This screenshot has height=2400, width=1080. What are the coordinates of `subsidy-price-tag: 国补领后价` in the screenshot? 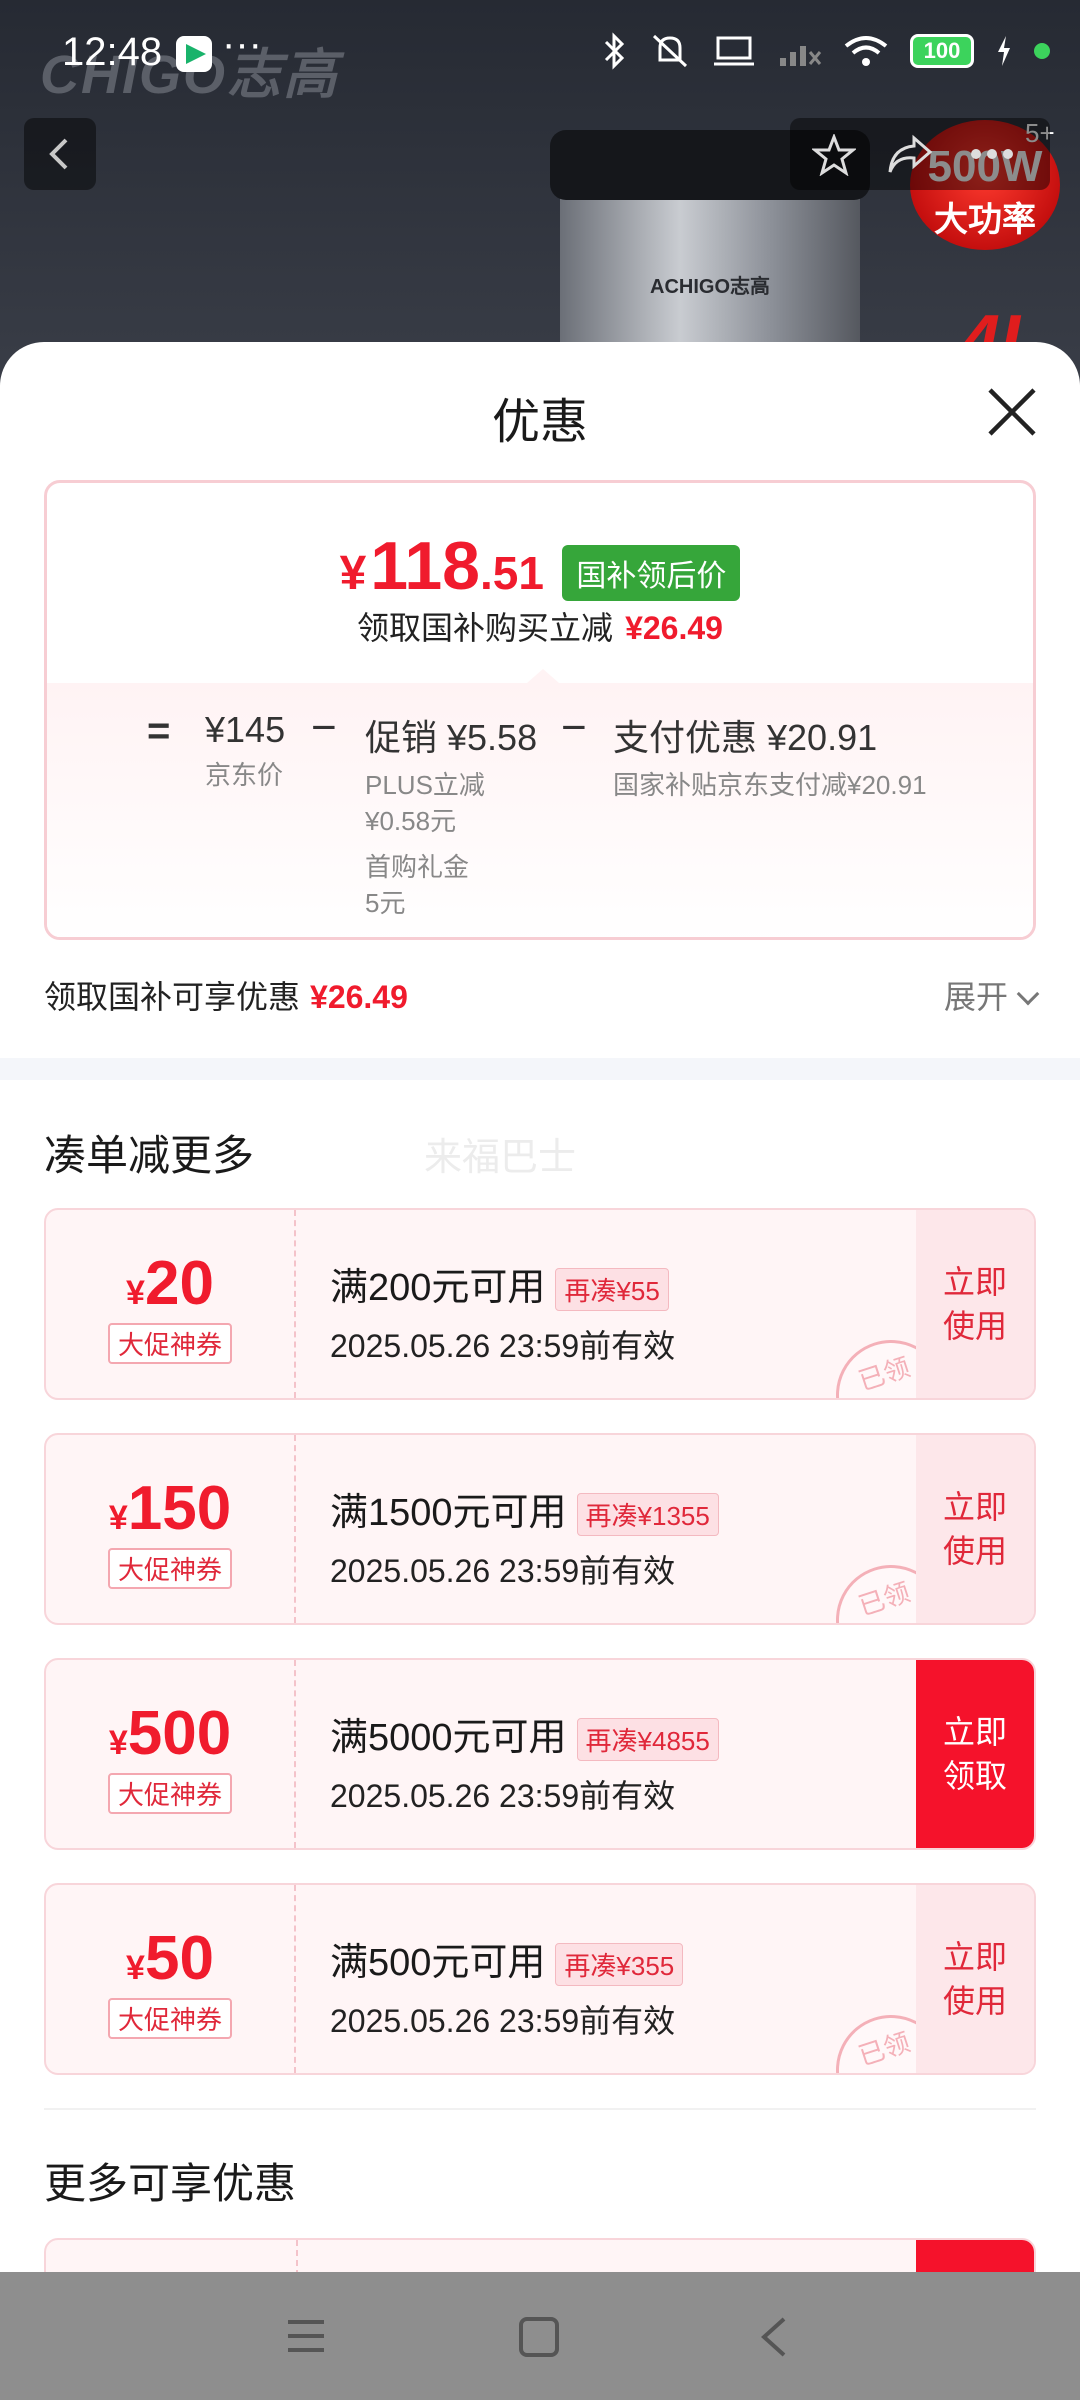 It's located at (651, 572).